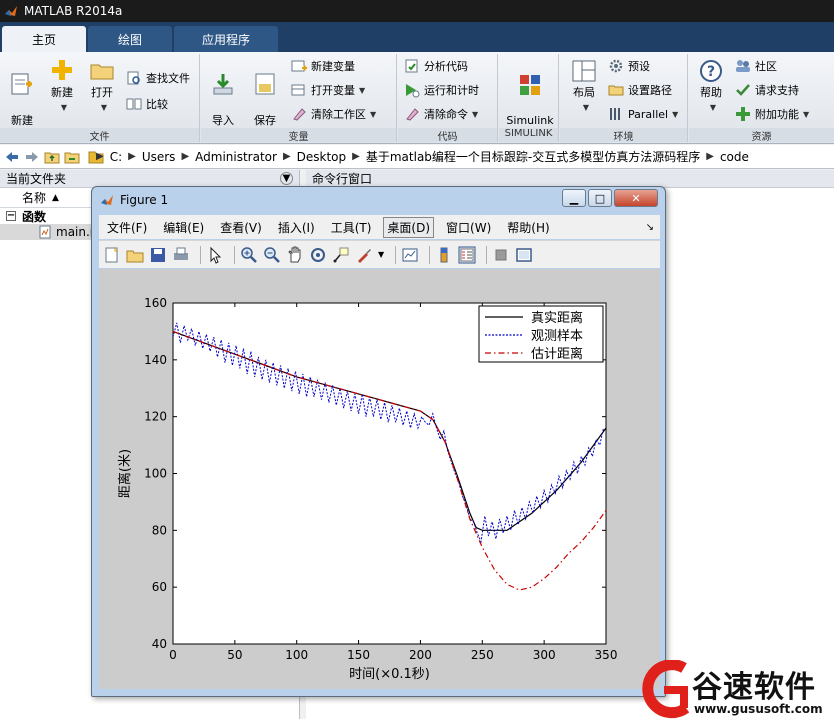 The image size is (834, 719). I want to click on x-tick-label: 100, so click(296, 655).